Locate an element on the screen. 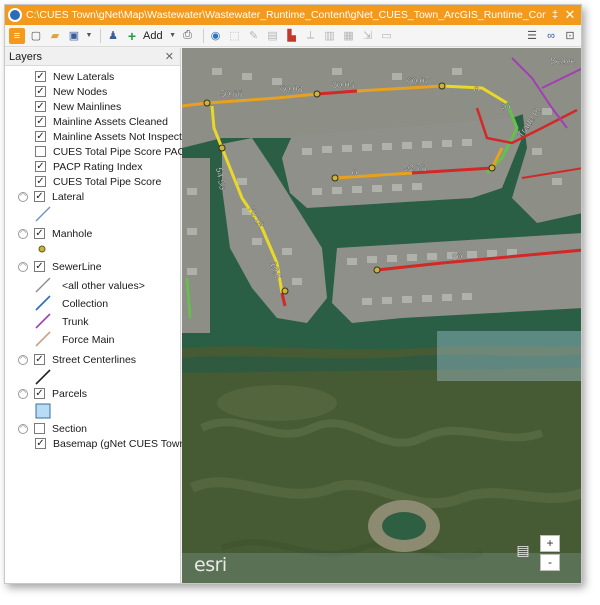 The height and width of the screenshot is (605, 600). layer-row-cues-total-pipe-score-pacp: CUES Total Pipe Score PACP is located at coordinates (113, 151).